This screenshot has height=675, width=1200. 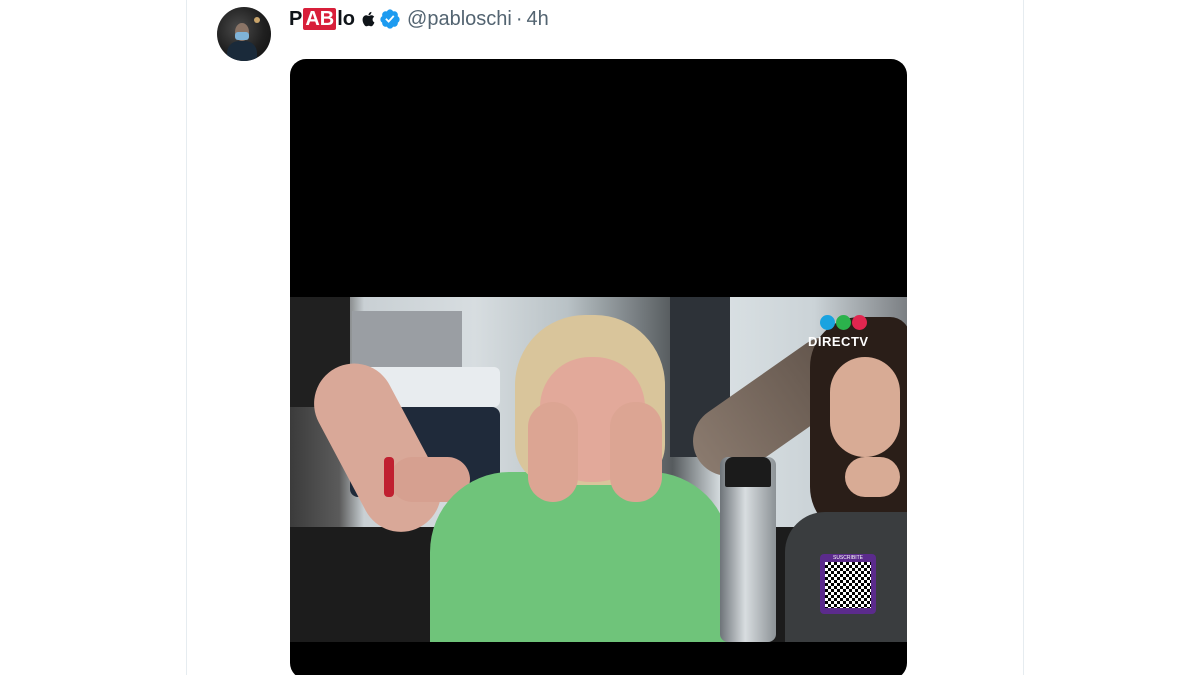 I want to click on apple-icon, so click(x=368, y=19).